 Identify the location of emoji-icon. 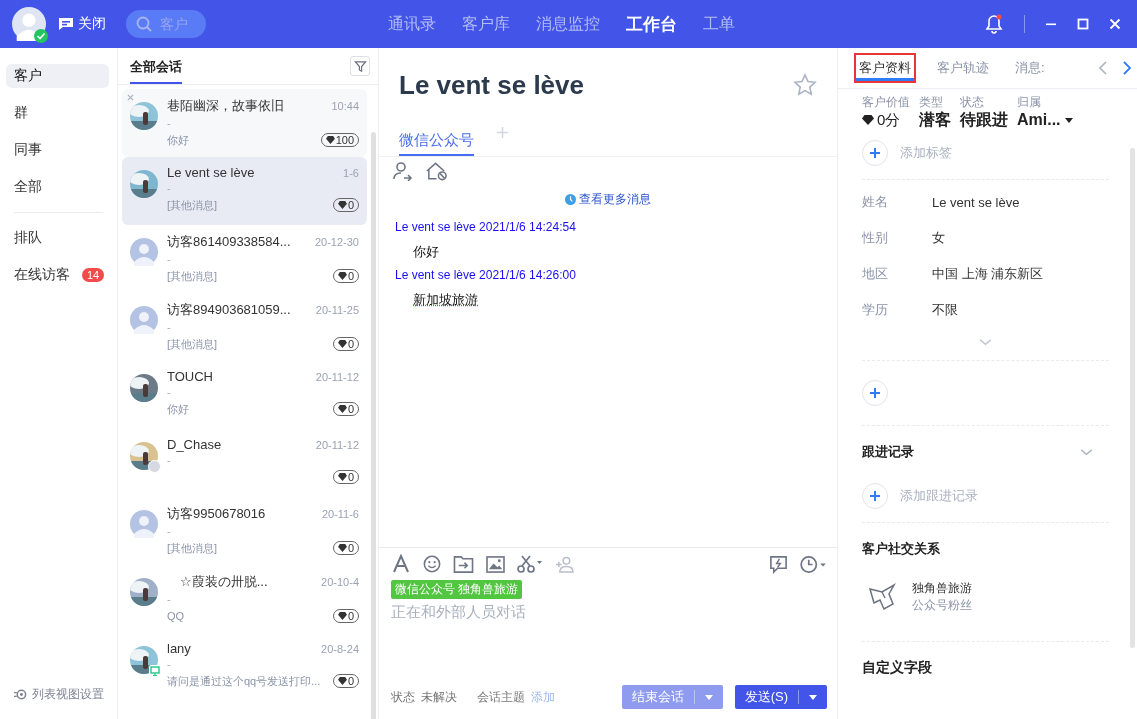
(432, 564).